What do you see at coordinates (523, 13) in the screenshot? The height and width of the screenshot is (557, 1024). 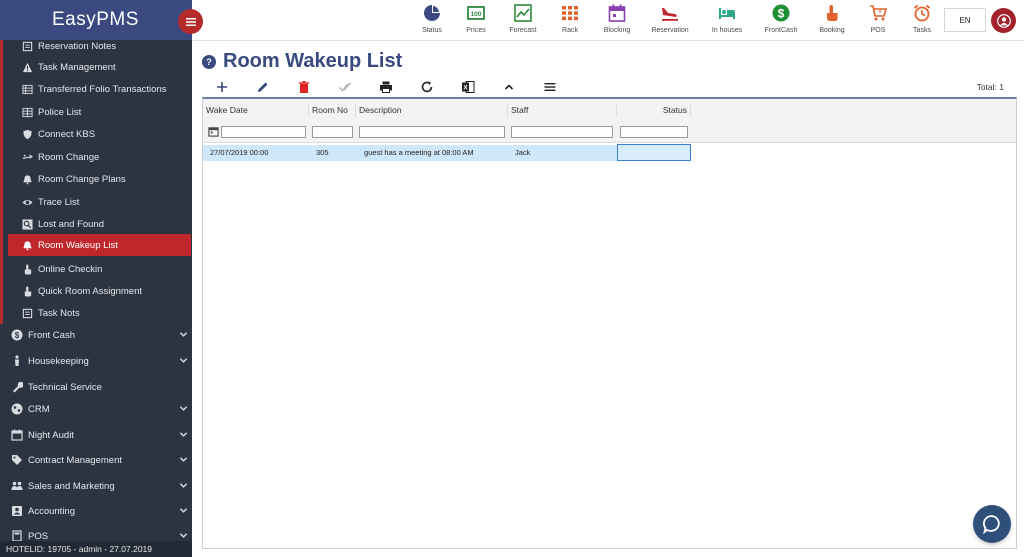 I see `line-chart-icon` at bounding box center [523, 13].